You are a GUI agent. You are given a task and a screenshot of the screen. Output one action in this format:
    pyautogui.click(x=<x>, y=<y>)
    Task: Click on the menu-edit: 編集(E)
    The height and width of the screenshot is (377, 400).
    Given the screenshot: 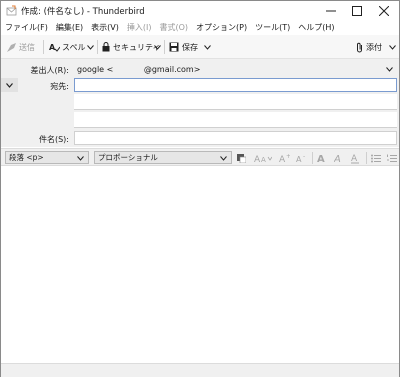 What is the action you would take?
    pyautogui.click(x=69, y=27)
    